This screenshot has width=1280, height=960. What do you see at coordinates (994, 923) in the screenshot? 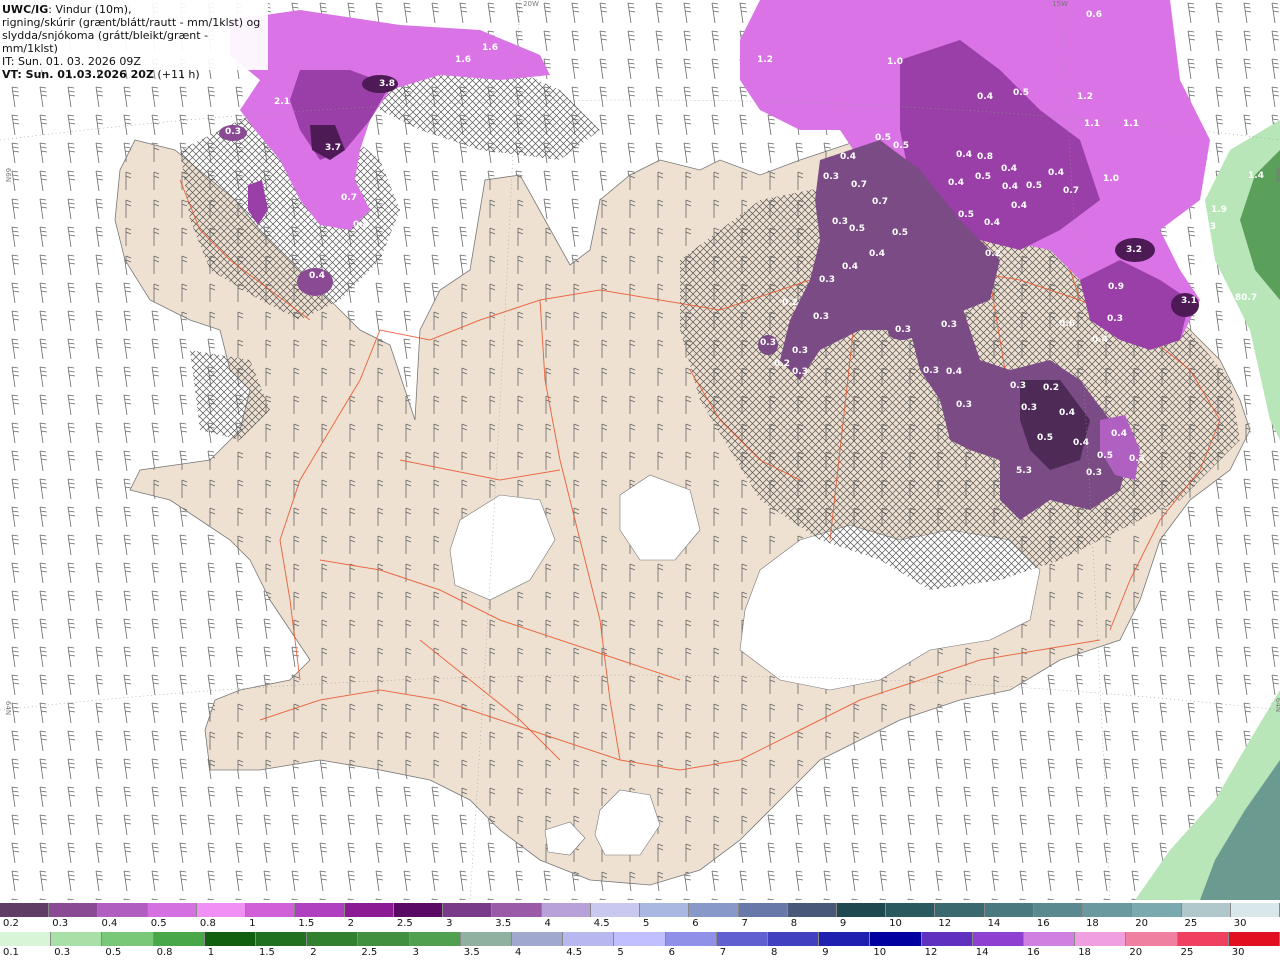
I see `legend-snow-label: 14` at bounding box center [994, 923].